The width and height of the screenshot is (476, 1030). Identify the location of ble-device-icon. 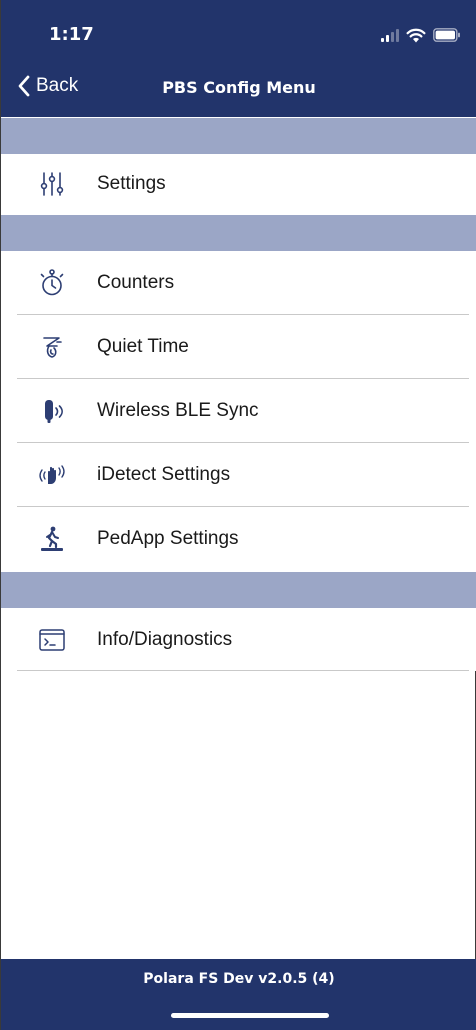
(52, 411).